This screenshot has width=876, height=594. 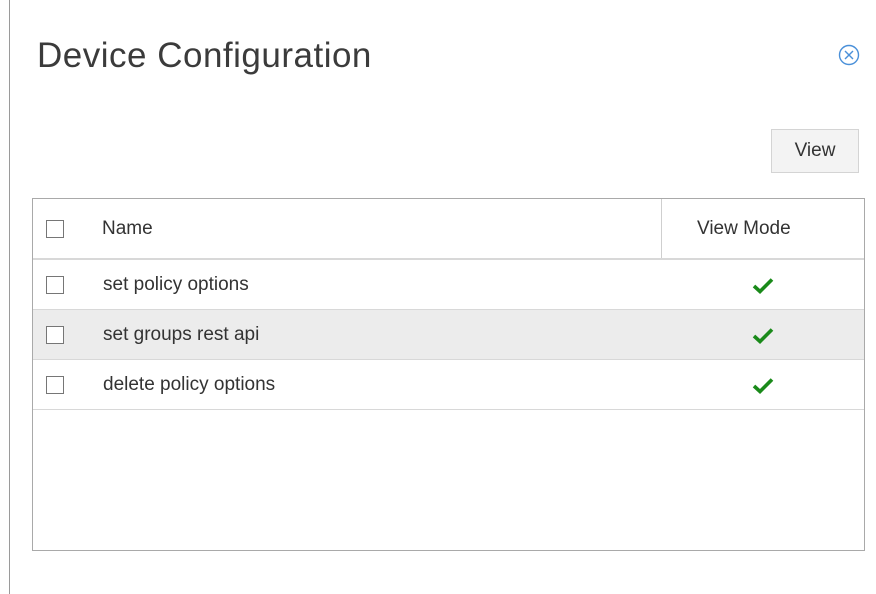 What do you see at coordinates (661, 228) in the screenshot?
I see `column-separator` at bounding box center [661, 228].